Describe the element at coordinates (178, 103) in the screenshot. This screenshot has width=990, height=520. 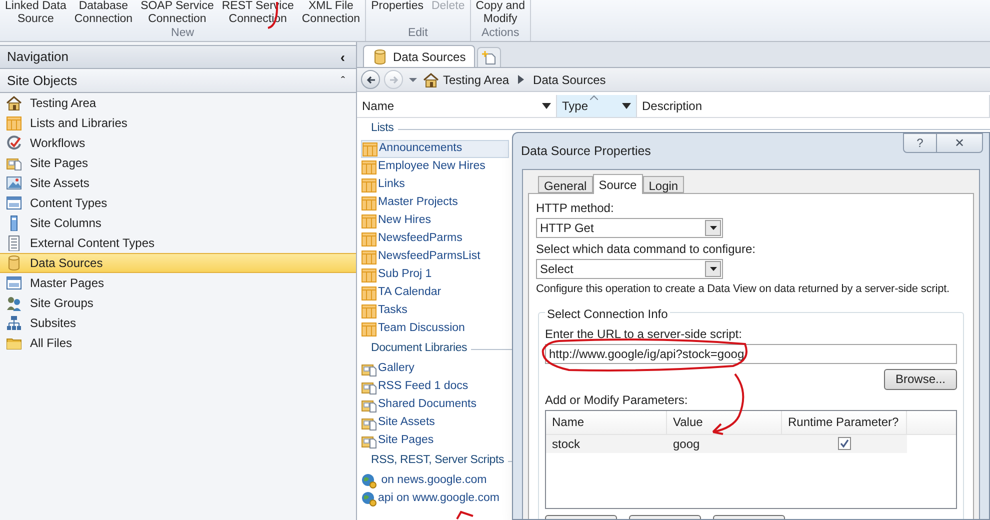
I see `nav-item: Testing Area` at that location.